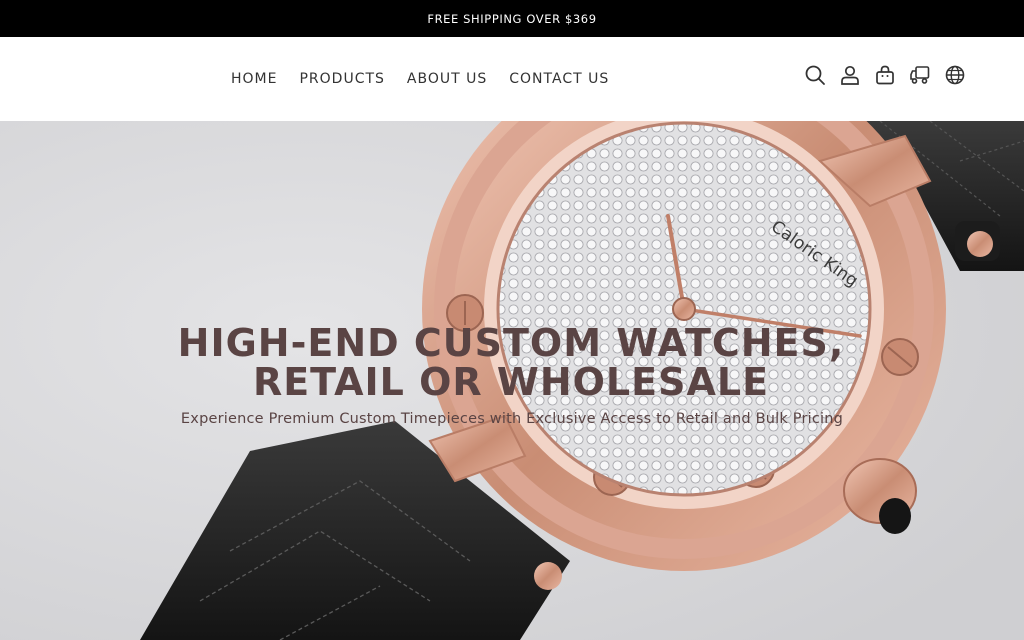 This screenshot has width=1024, height=640. What do you see at coordinates (955, 75) in the screenshot?
I see `language-icon` at bounding box center [955, 75].